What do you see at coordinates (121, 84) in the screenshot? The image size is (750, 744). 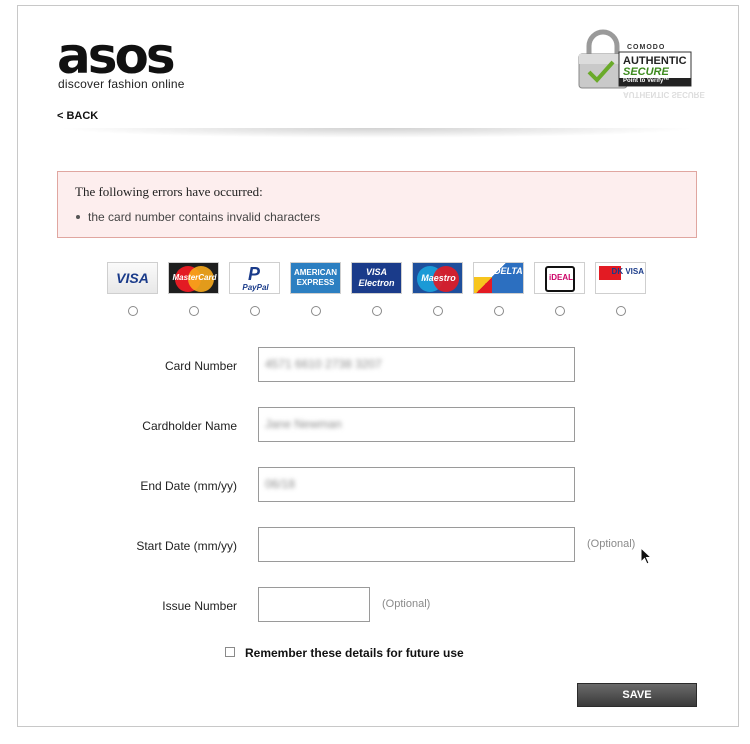 I see `logo-tagline: discover fashion online` at bounding box center [121, 84].